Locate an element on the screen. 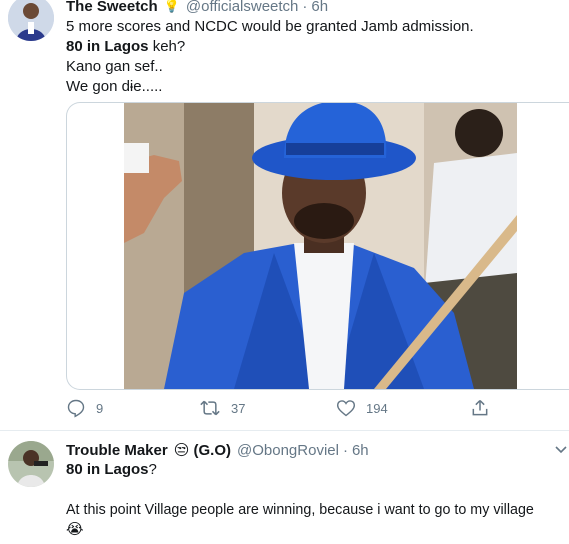  share-action is located at coordinates (485, 408).